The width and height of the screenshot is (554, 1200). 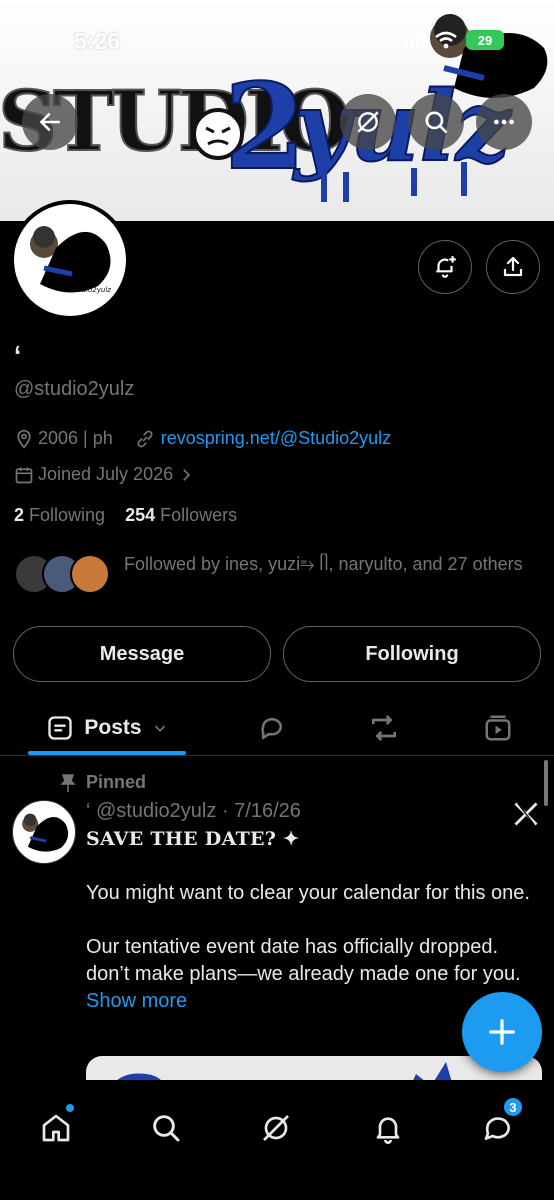 What do you see at coordinates (68, 782) in the screenshot?
I see `pin-icon` at bounding box center [68, 782].